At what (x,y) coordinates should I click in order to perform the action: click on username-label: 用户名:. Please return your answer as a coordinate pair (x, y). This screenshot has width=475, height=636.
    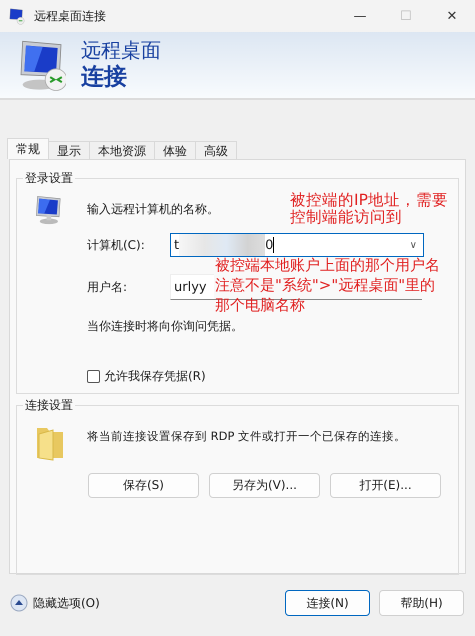
    Looking at the image, I should click on (107, 287).